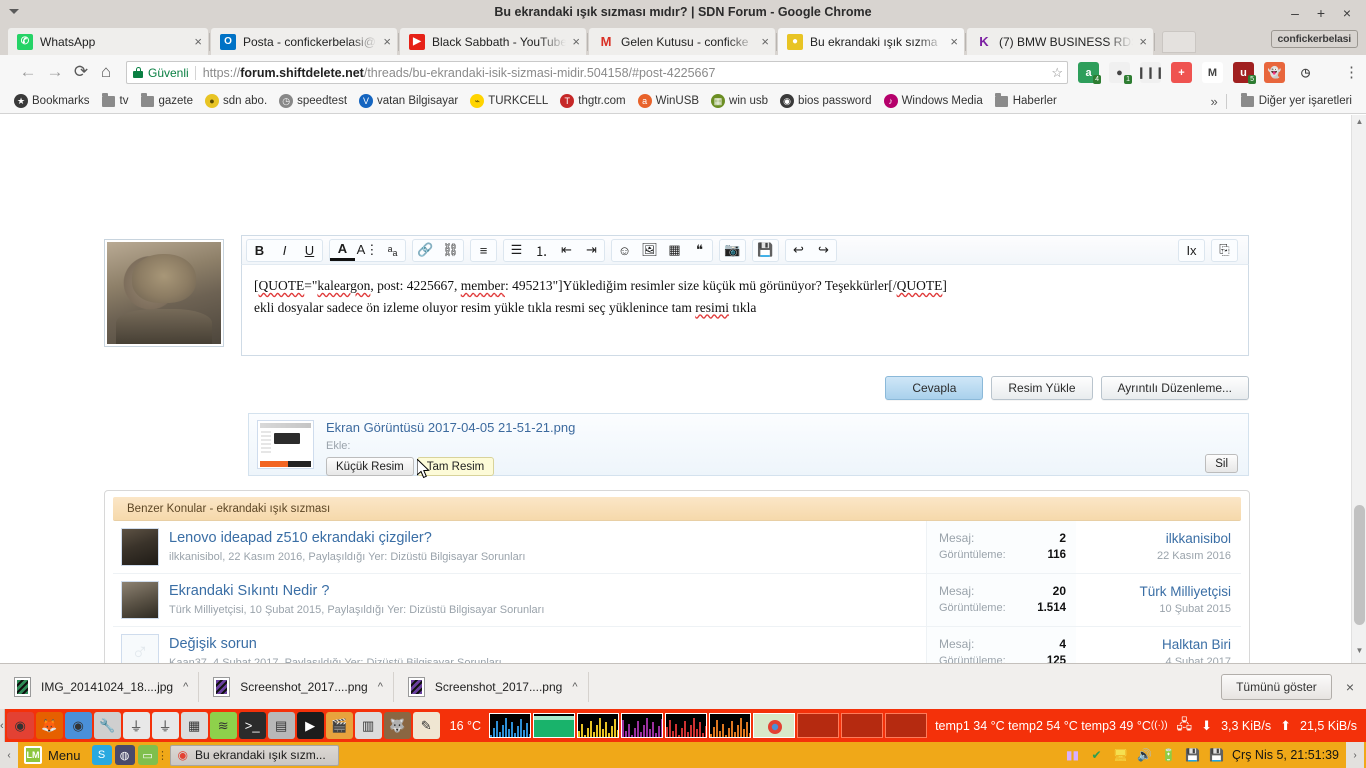 The width and height of the screenshot is (1366, 768). Describe the element at coordinates (309, 250) in the screenshot. I see `underline-button: U` at that location.